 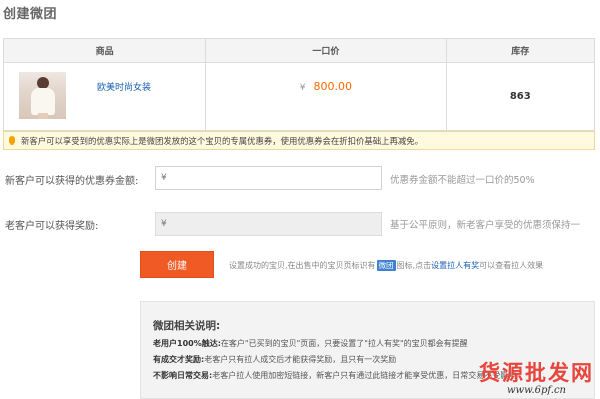 What do you see at coordinates (124, 86) in the screenshot?
I see `product-name-link: 欧美时尚女装` at bounding box center [124, 86].